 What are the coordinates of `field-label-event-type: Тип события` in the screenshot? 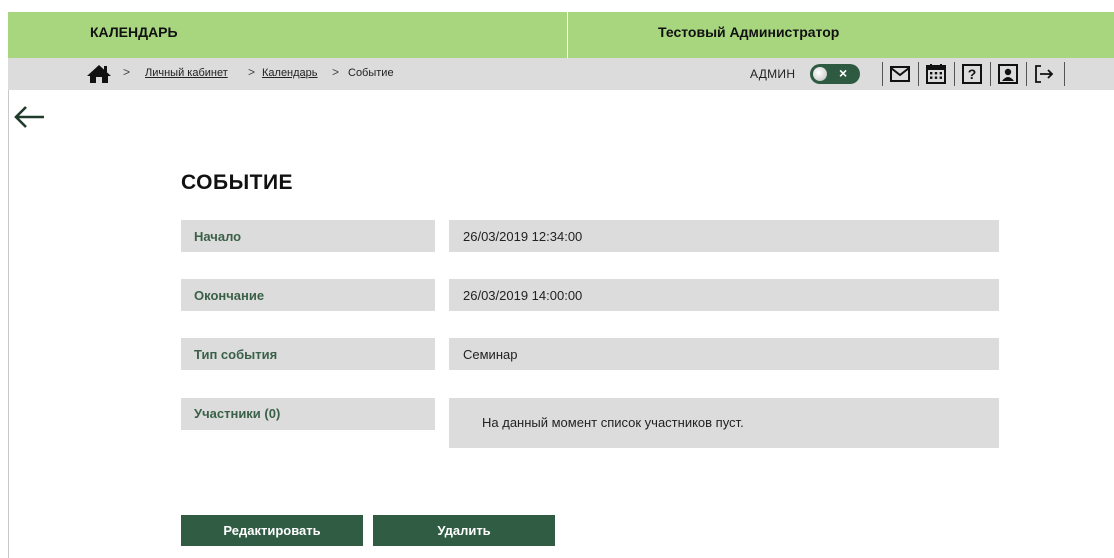 It's located at (308, 354).